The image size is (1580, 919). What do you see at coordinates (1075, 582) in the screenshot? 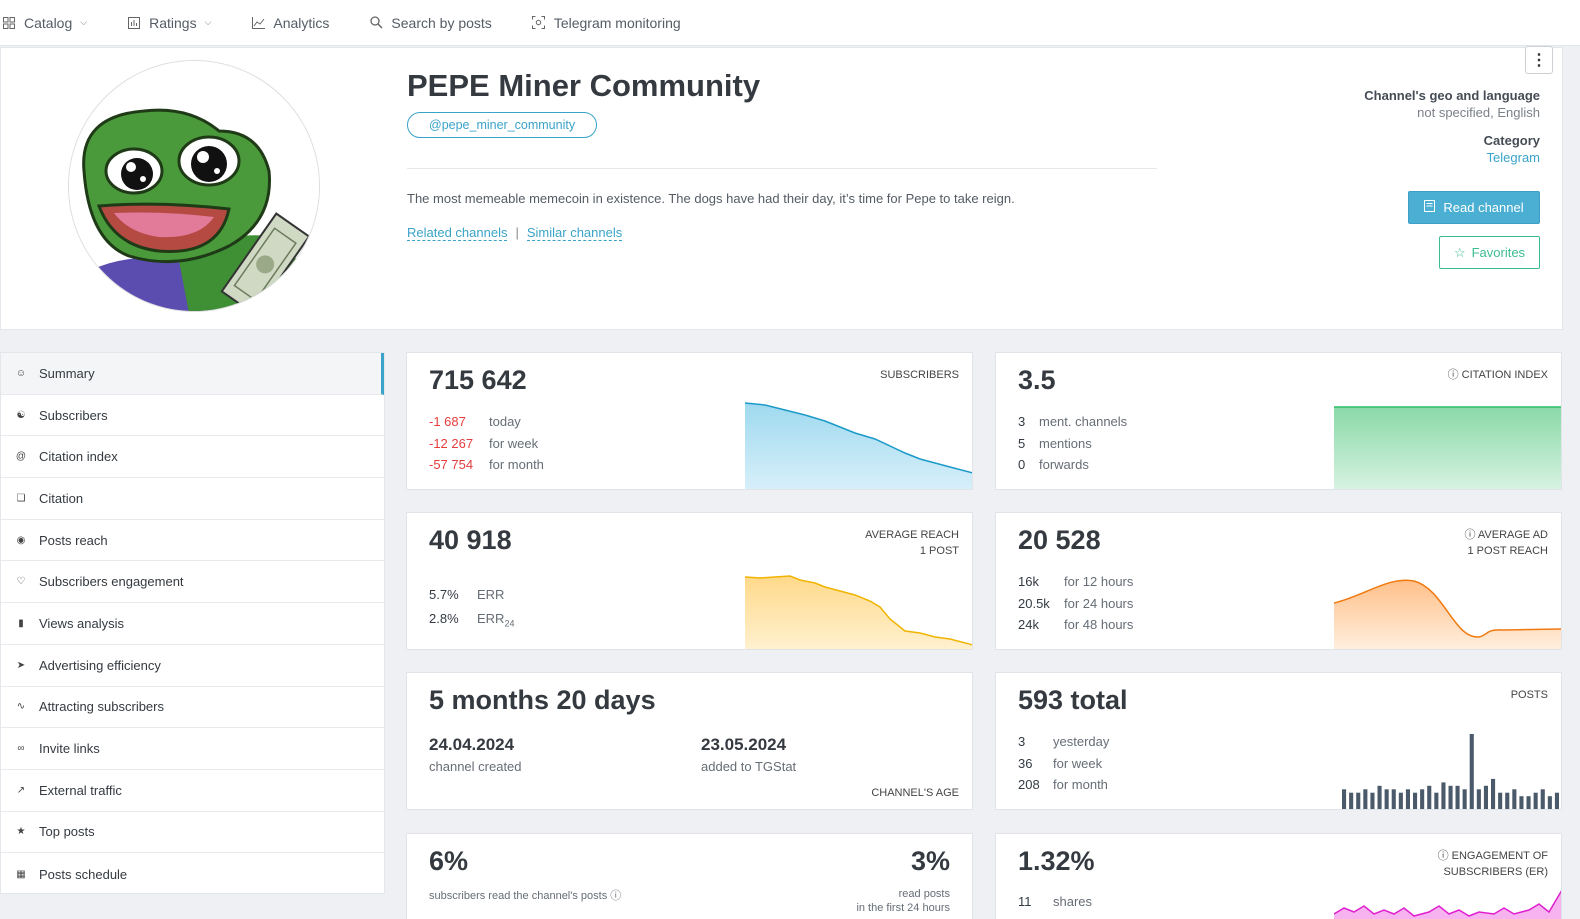
I see `stat-row: 16k for 12 hours` at bounding box center [1075, 582].